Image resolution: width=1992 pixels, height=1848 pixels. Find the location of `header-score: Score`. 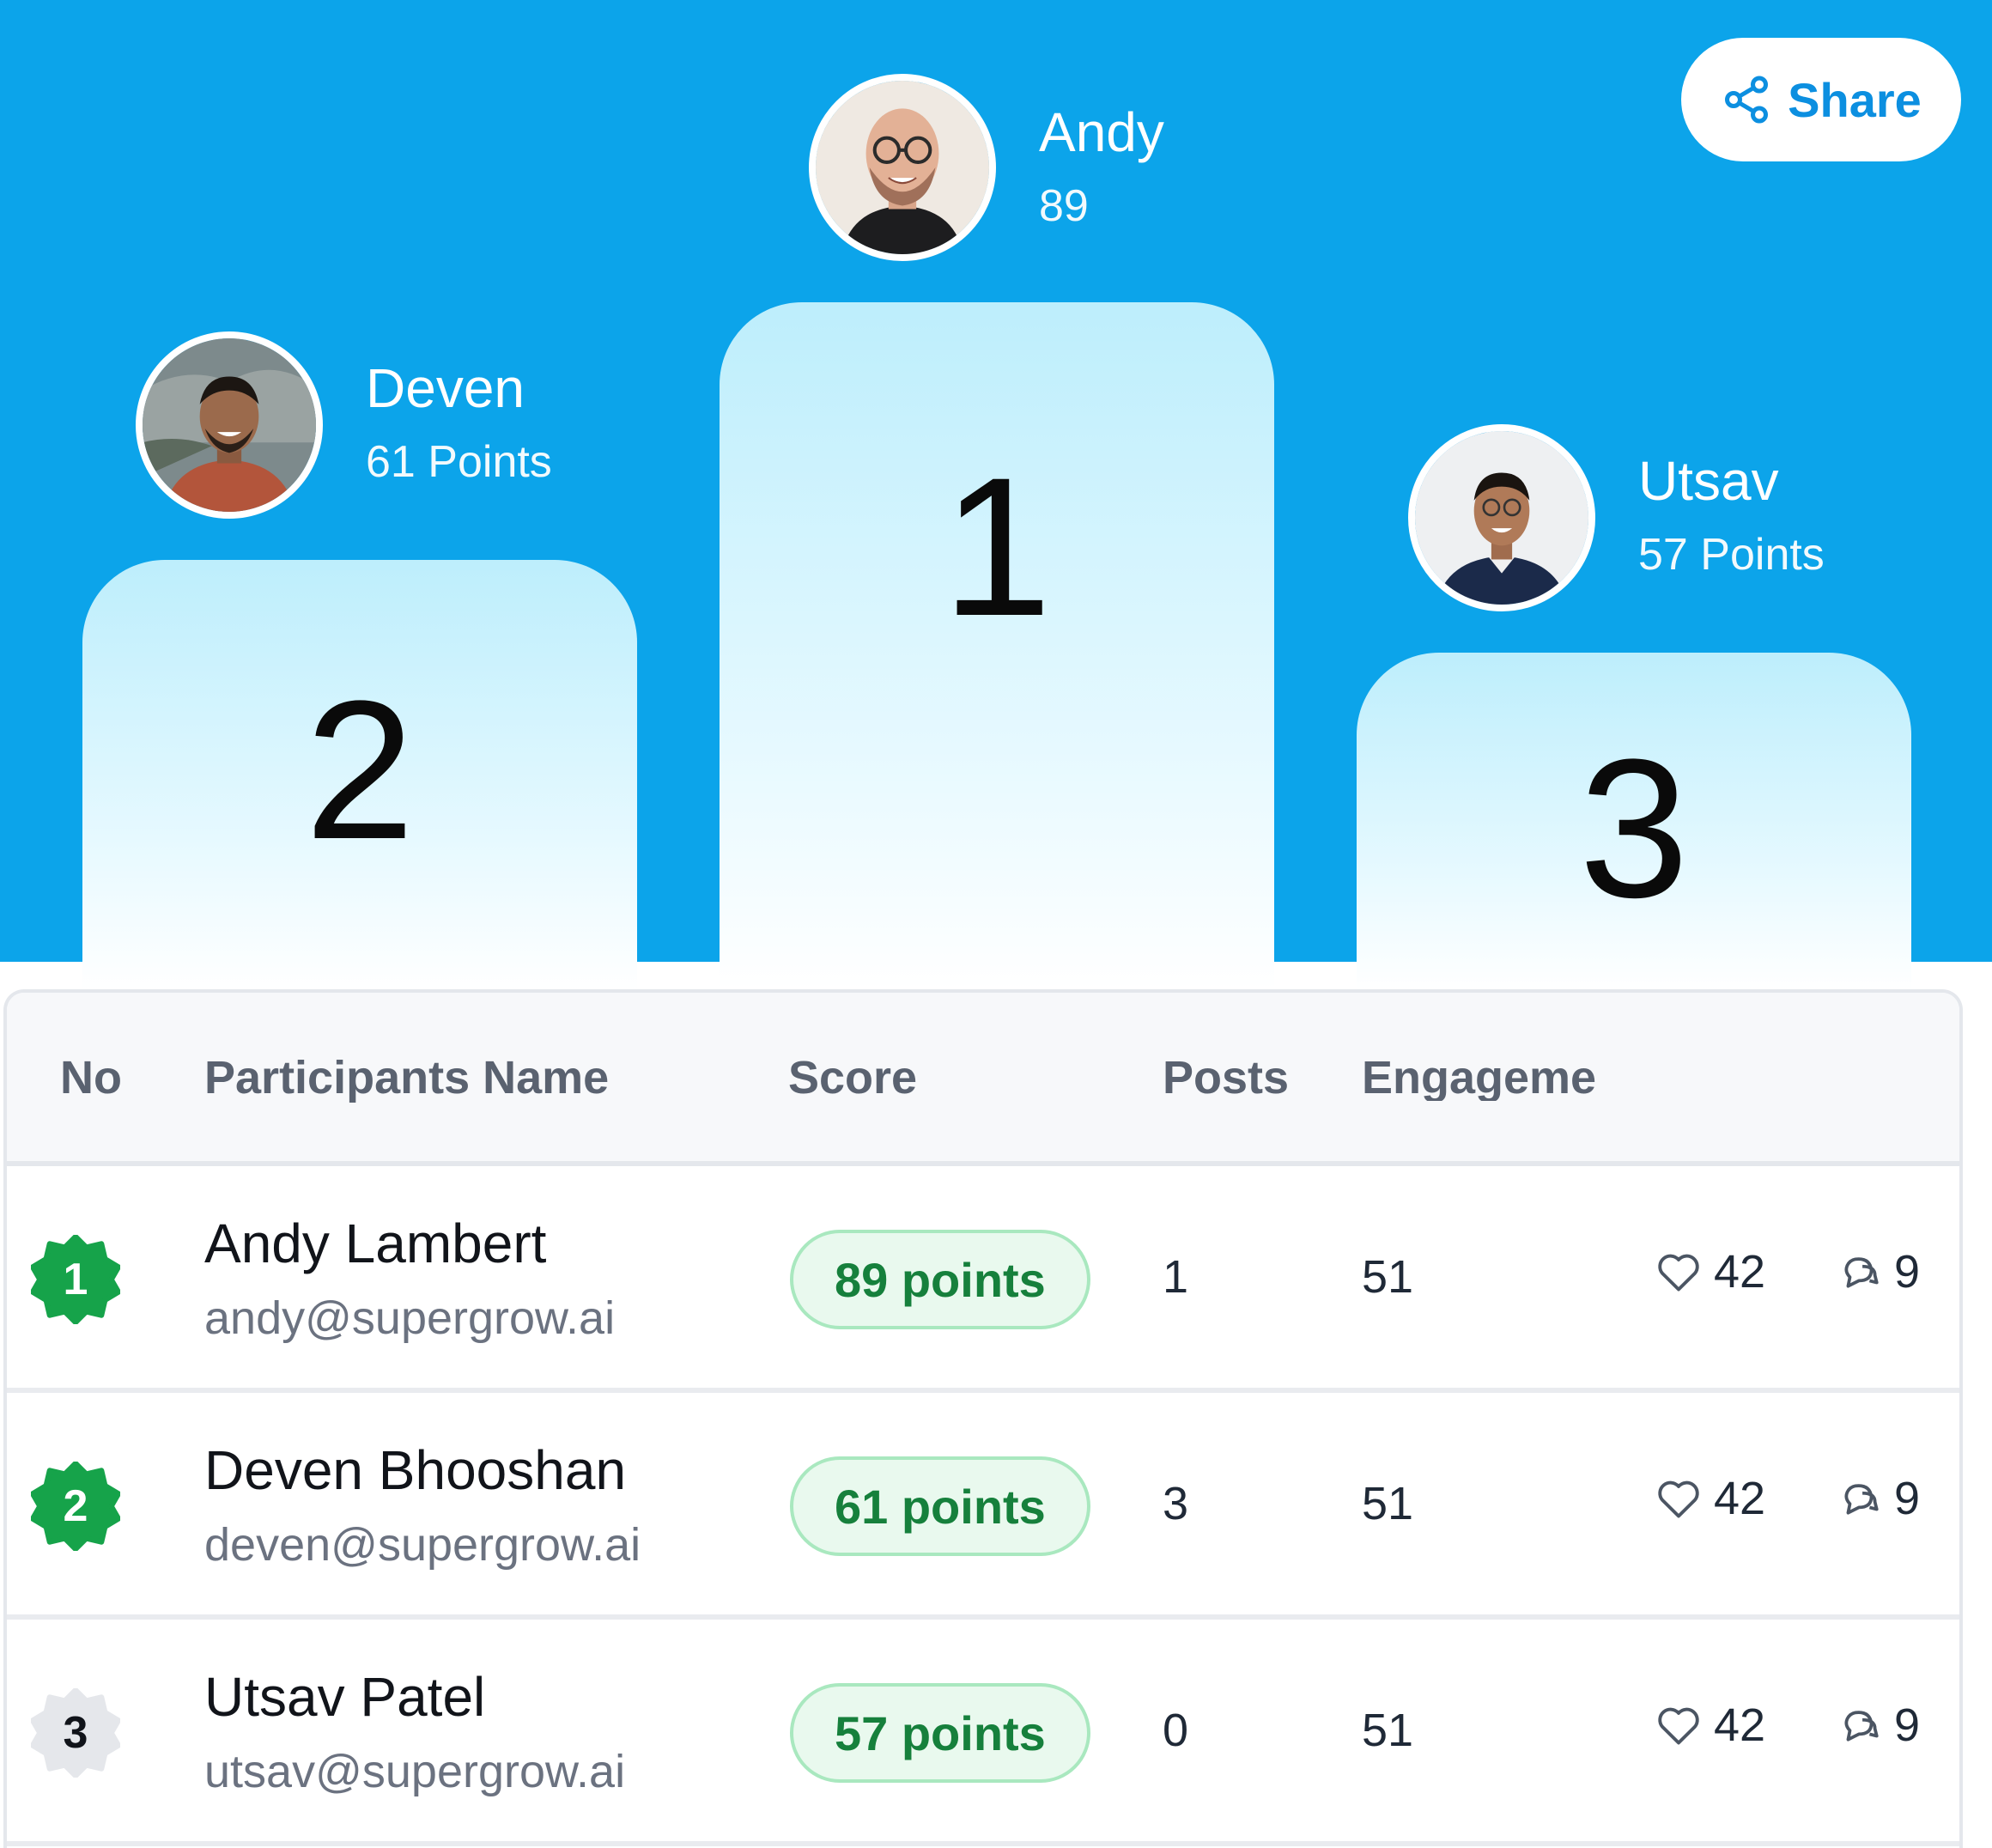

header-score: Score is located at coordinates (853, 1077).